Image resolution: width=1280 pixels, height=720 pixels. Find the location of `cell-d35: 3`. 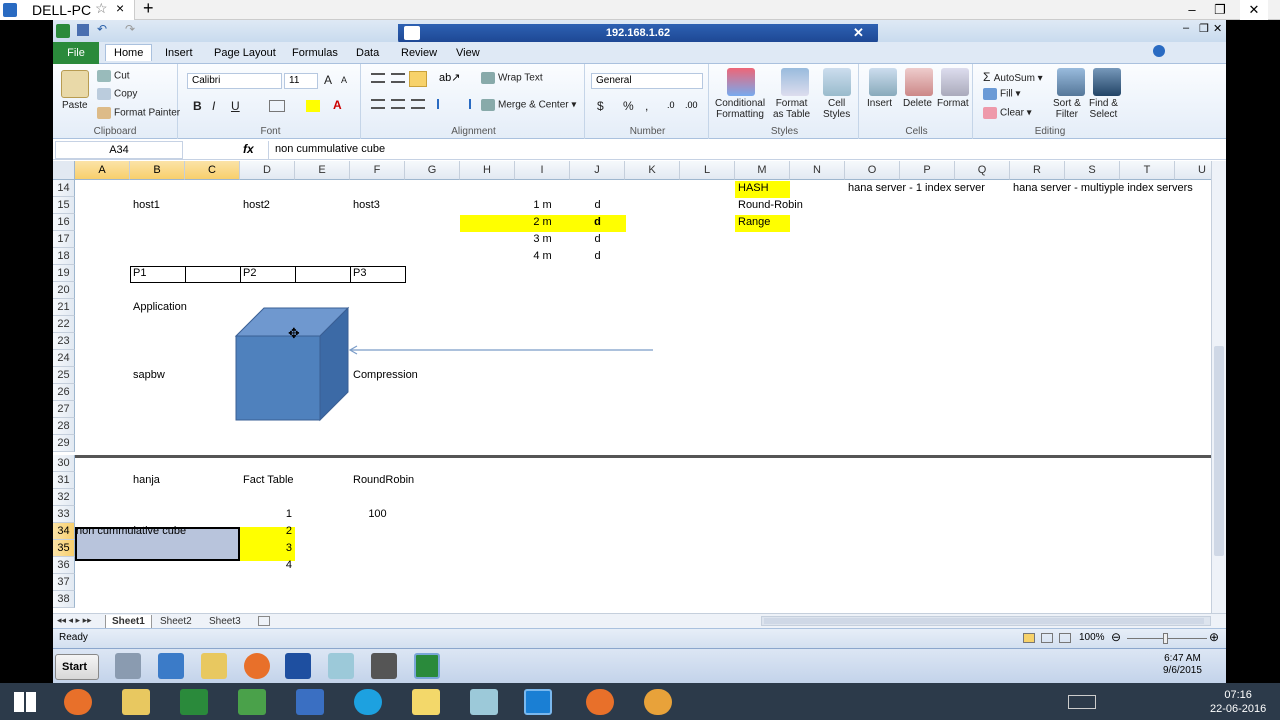

cell-d35: 3 is located at coordinates (267, 548).